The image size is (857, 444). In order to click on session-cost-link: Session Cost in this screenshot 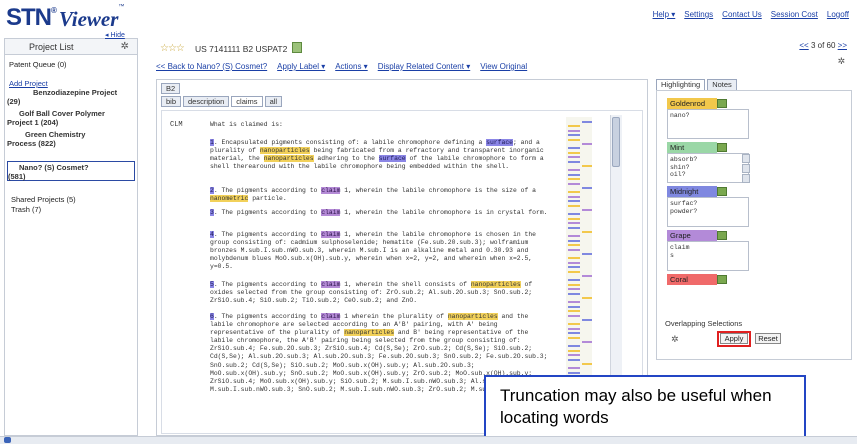, I will do `click(794, 14)`.